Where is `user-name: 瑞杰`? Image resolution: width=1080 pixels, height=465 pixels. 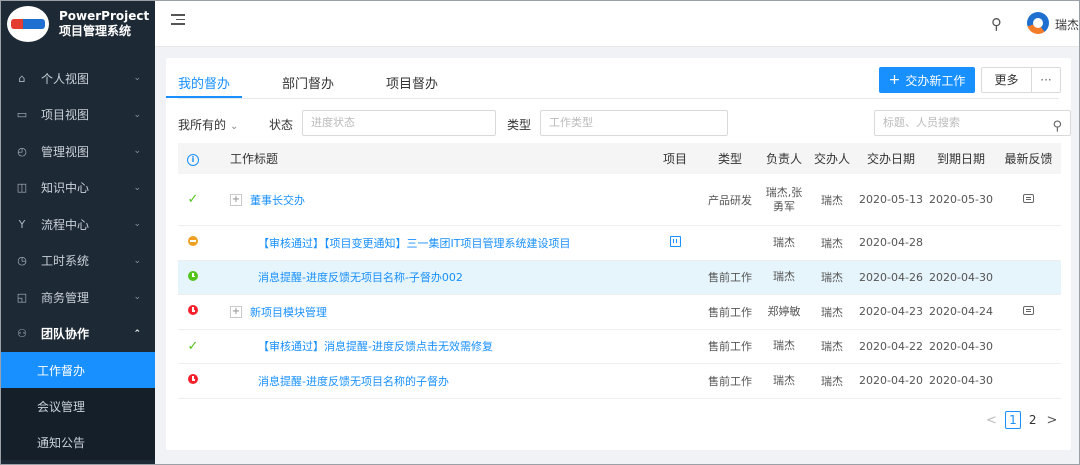
user-name: 瑞杰 is located at coordinates (1067, 24).